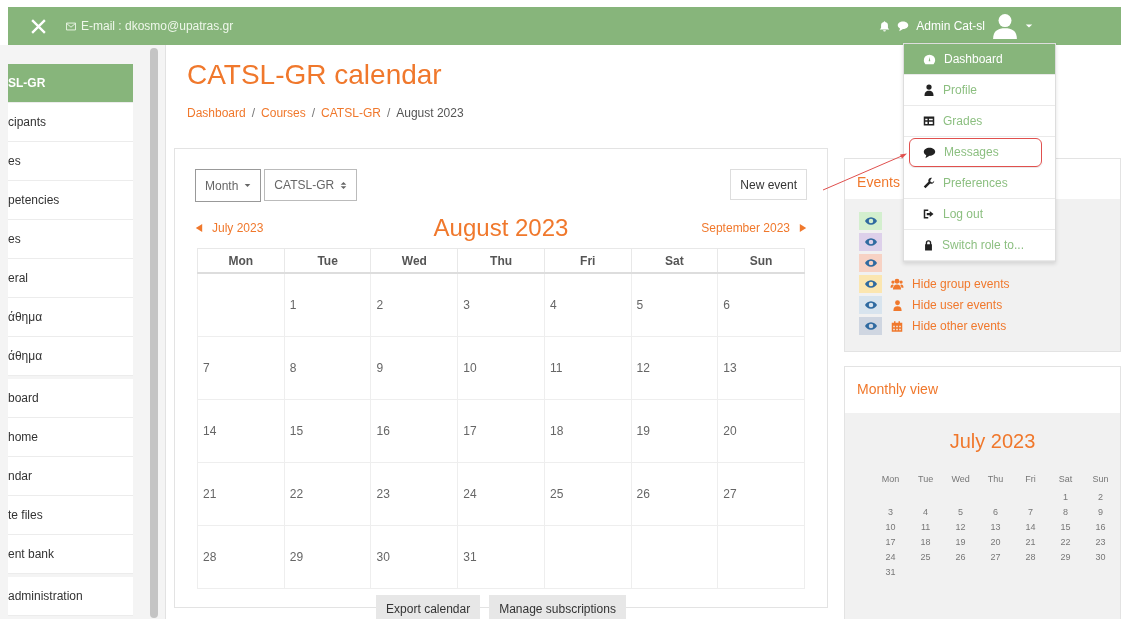 This screenshot has height=619, width=1121. What do you see at coordinates (1101, 526) in the screenshot?
I see `day-number: 16` at bounding box center [1101, 526].